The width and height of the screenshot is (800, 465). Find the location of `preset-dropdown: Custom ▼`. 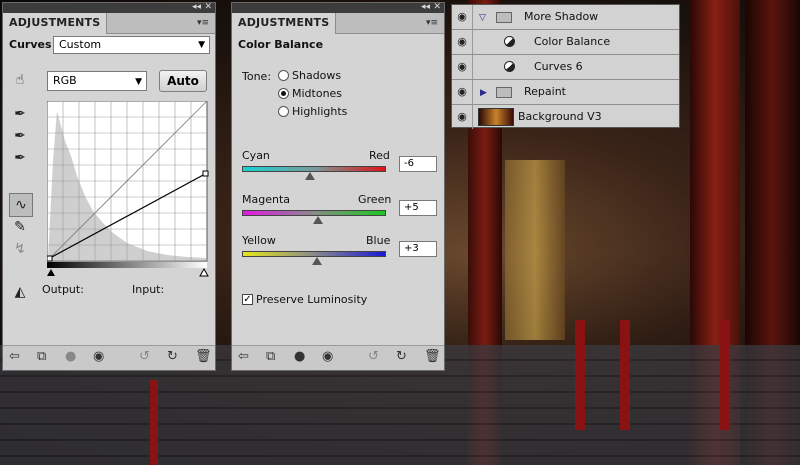

preset-dropdown: Custom ▼ is located at coordinates (131, 45).